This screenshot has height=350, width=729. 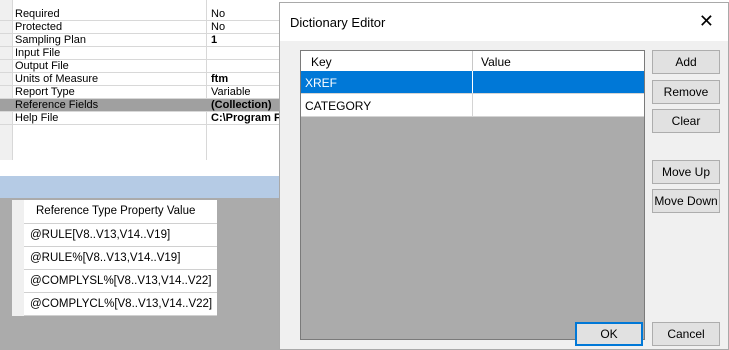 I want to click on property-row-protected: Protected No, so click(x=150, y=27).